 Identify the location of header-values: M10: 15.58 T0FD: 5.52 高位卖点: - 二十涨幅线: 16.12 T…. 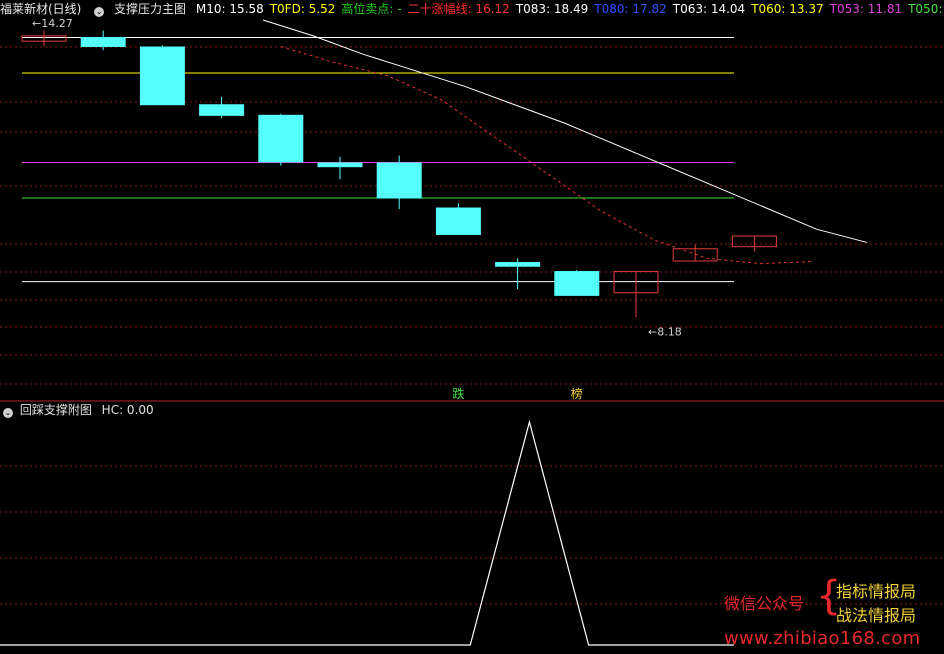
(570, 9).